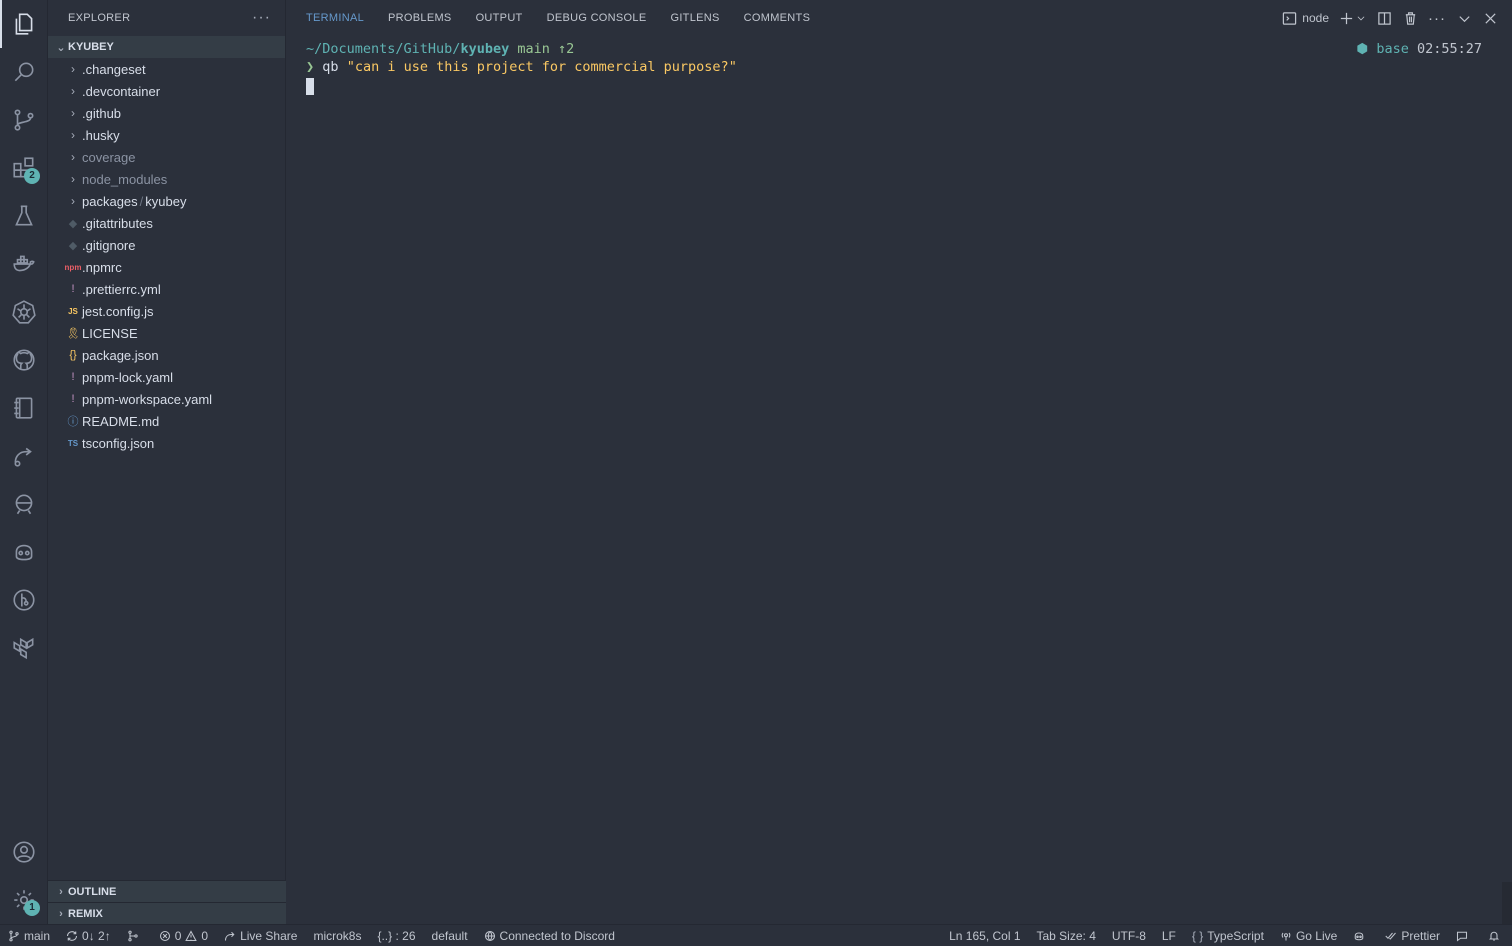 The width and height of the screenshot is (1512, 946). I want to click on split-terminal-button, so click(1384, 18).